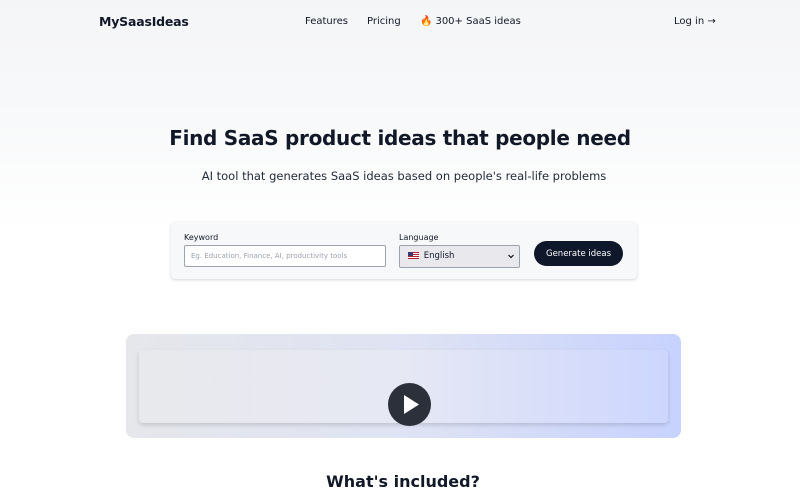 This screenshot has height=496, width=800. Describe the element at coordinates (144, 21) in the screenshot. I see `logo: MySaasIdeas` at that location.